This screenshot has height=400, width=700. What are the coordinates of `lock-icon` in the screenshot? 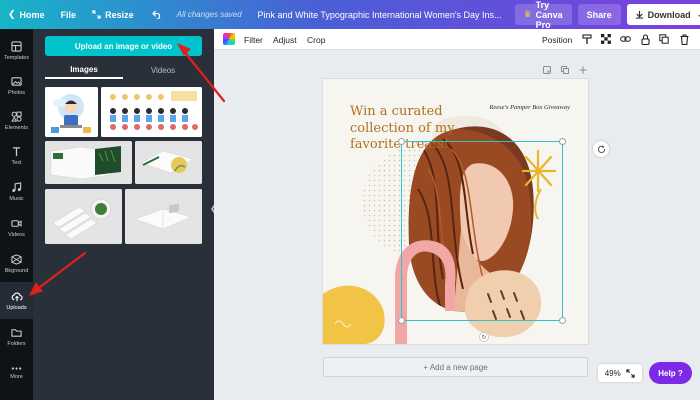 It's located at (645, 39).